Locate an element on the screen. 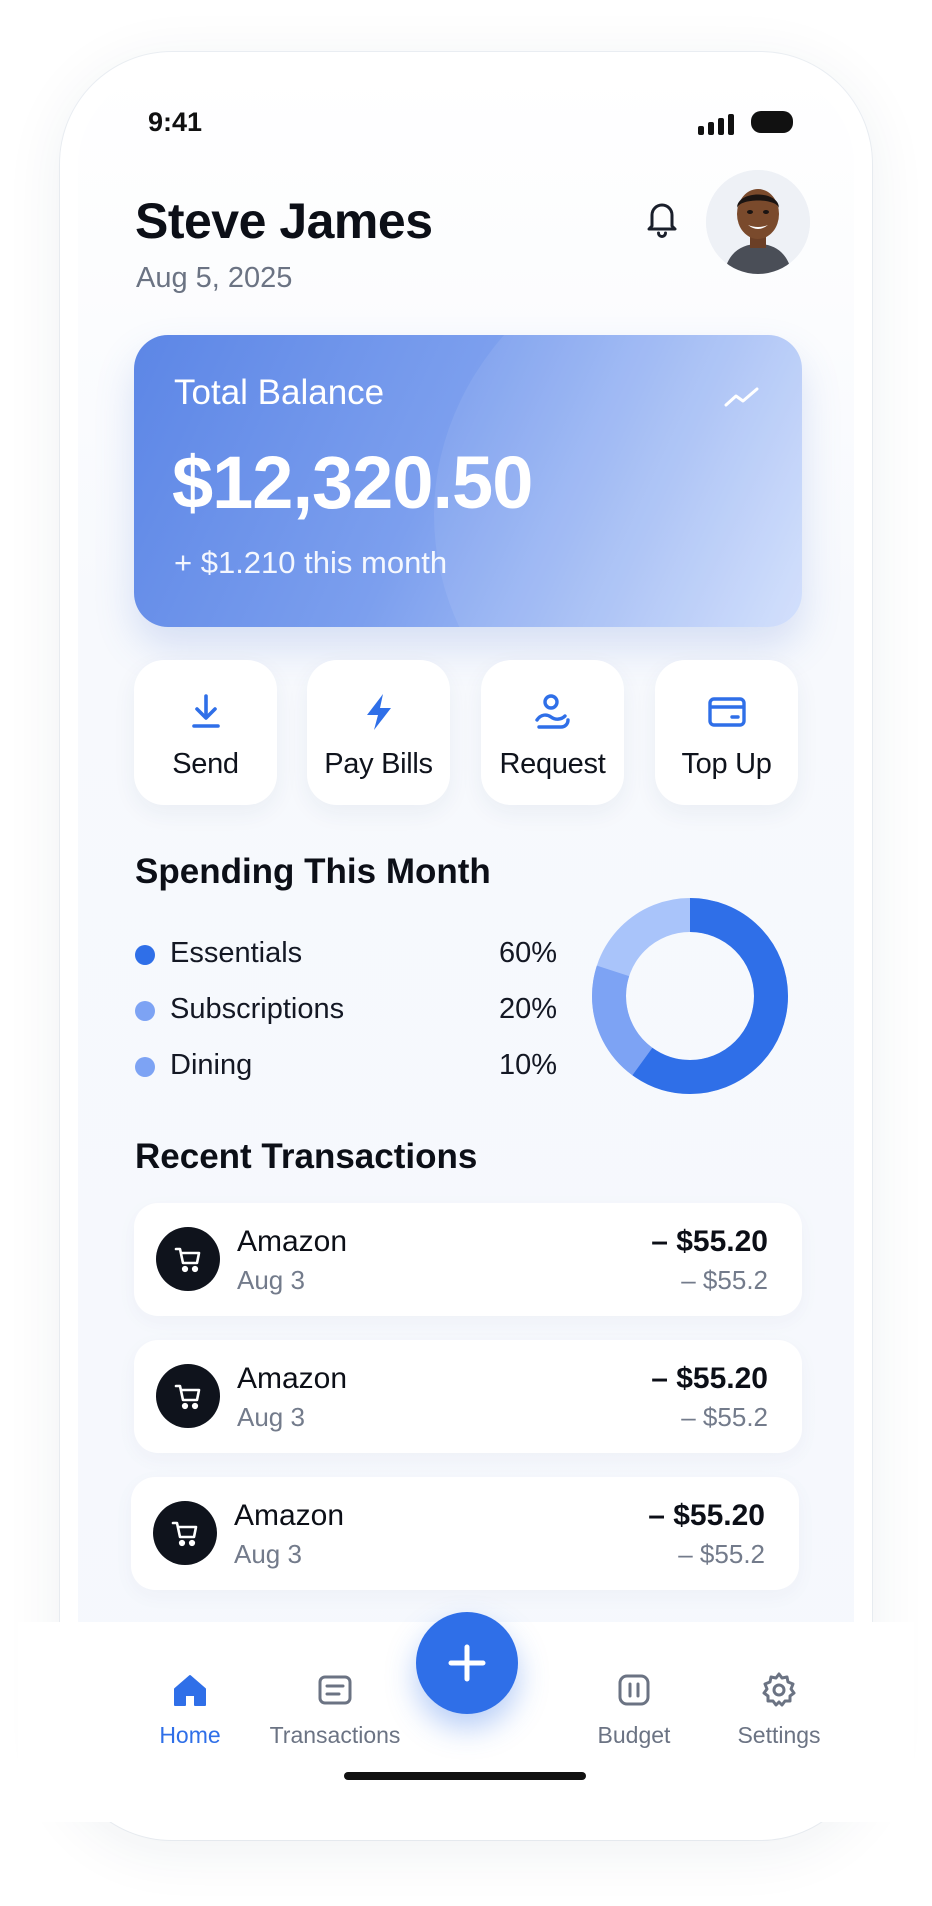 The width and height of the screenshot is (932, 1906). balance-label: Total Balance is located at coordinates (279, 392).